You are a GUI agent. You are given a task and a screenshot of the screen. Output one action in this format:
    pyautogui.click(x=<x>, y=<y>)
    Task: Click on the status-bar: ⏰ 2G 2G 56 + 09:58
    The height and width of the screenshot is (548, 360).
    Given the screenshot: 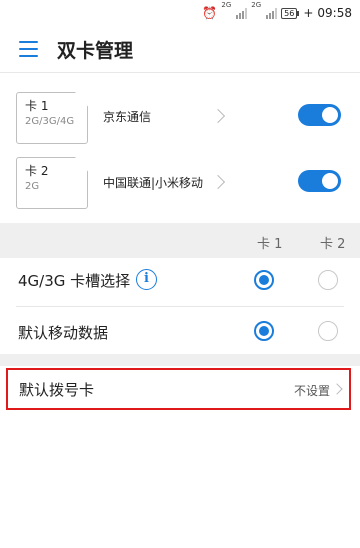 What is the action you would take?
    pyautogui.click(x=180, y=13)
    